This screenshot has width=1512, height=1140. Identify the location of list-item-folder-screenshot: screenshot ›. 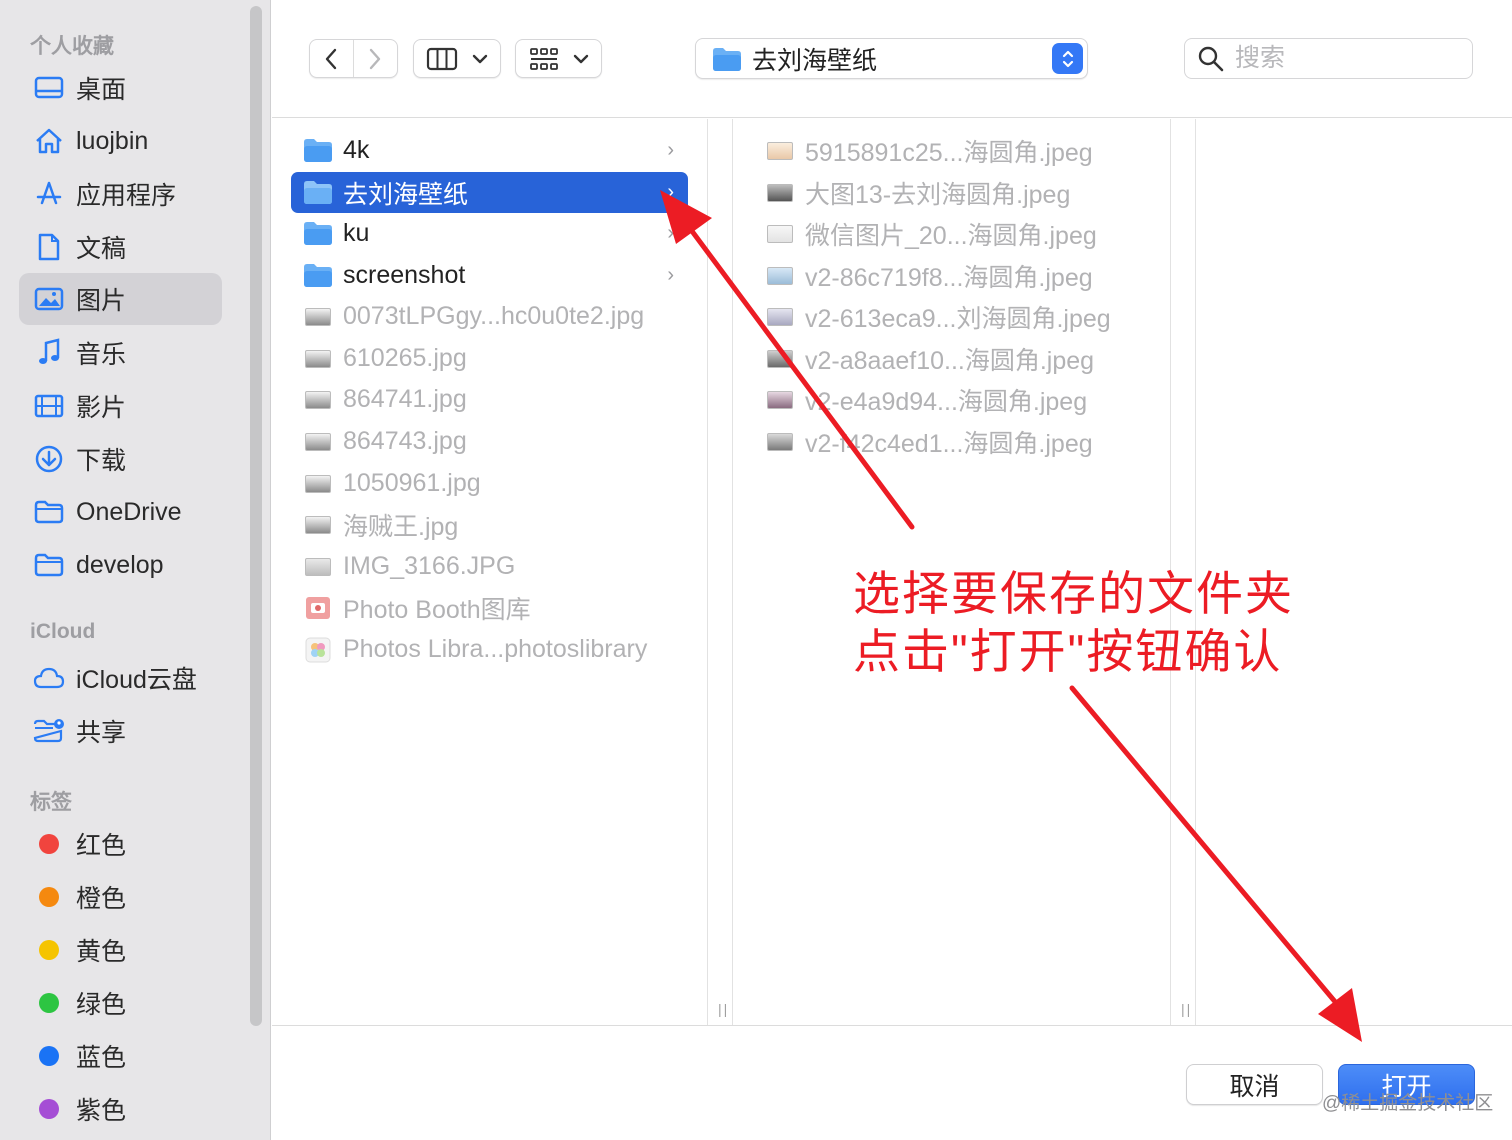
(489, 275).